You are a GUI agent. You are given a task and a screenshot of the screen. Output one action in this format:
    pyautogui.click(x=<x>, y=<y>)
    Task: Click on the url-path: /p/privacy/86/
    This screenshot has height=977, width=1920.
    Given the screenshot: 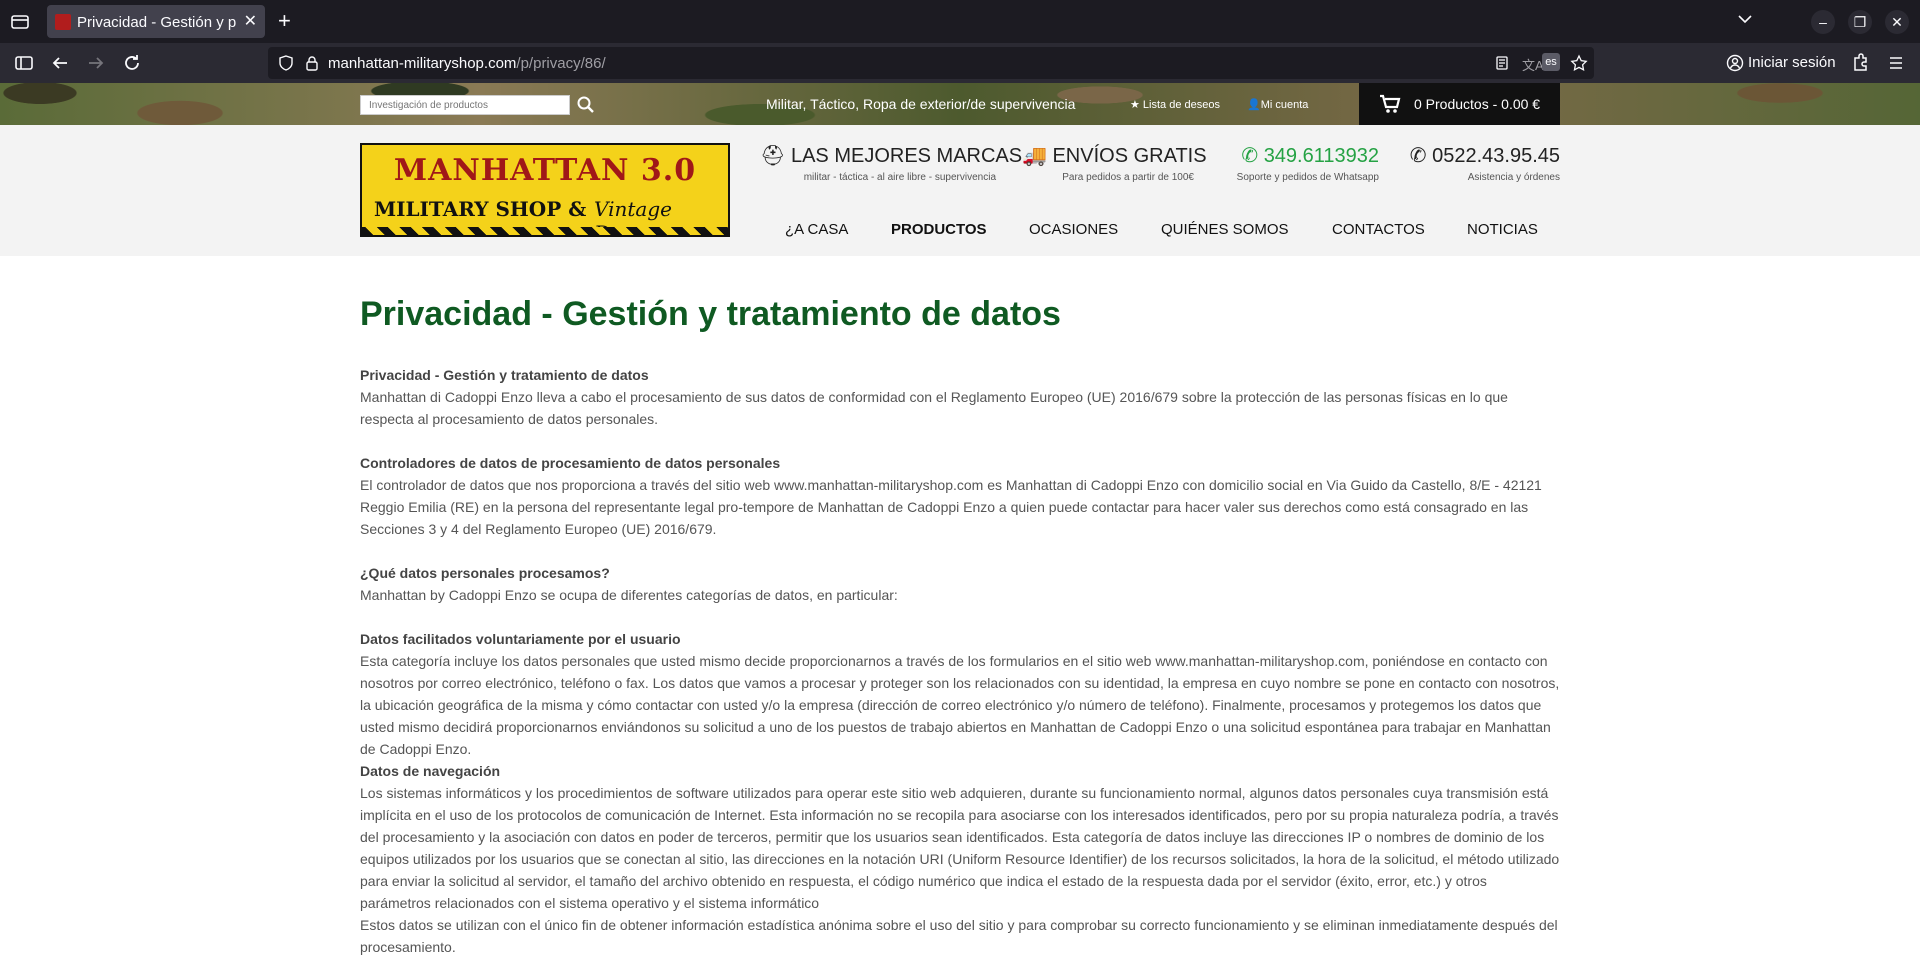 What is the action you would take?
    pyautogui.click(x=561, y=63)
    